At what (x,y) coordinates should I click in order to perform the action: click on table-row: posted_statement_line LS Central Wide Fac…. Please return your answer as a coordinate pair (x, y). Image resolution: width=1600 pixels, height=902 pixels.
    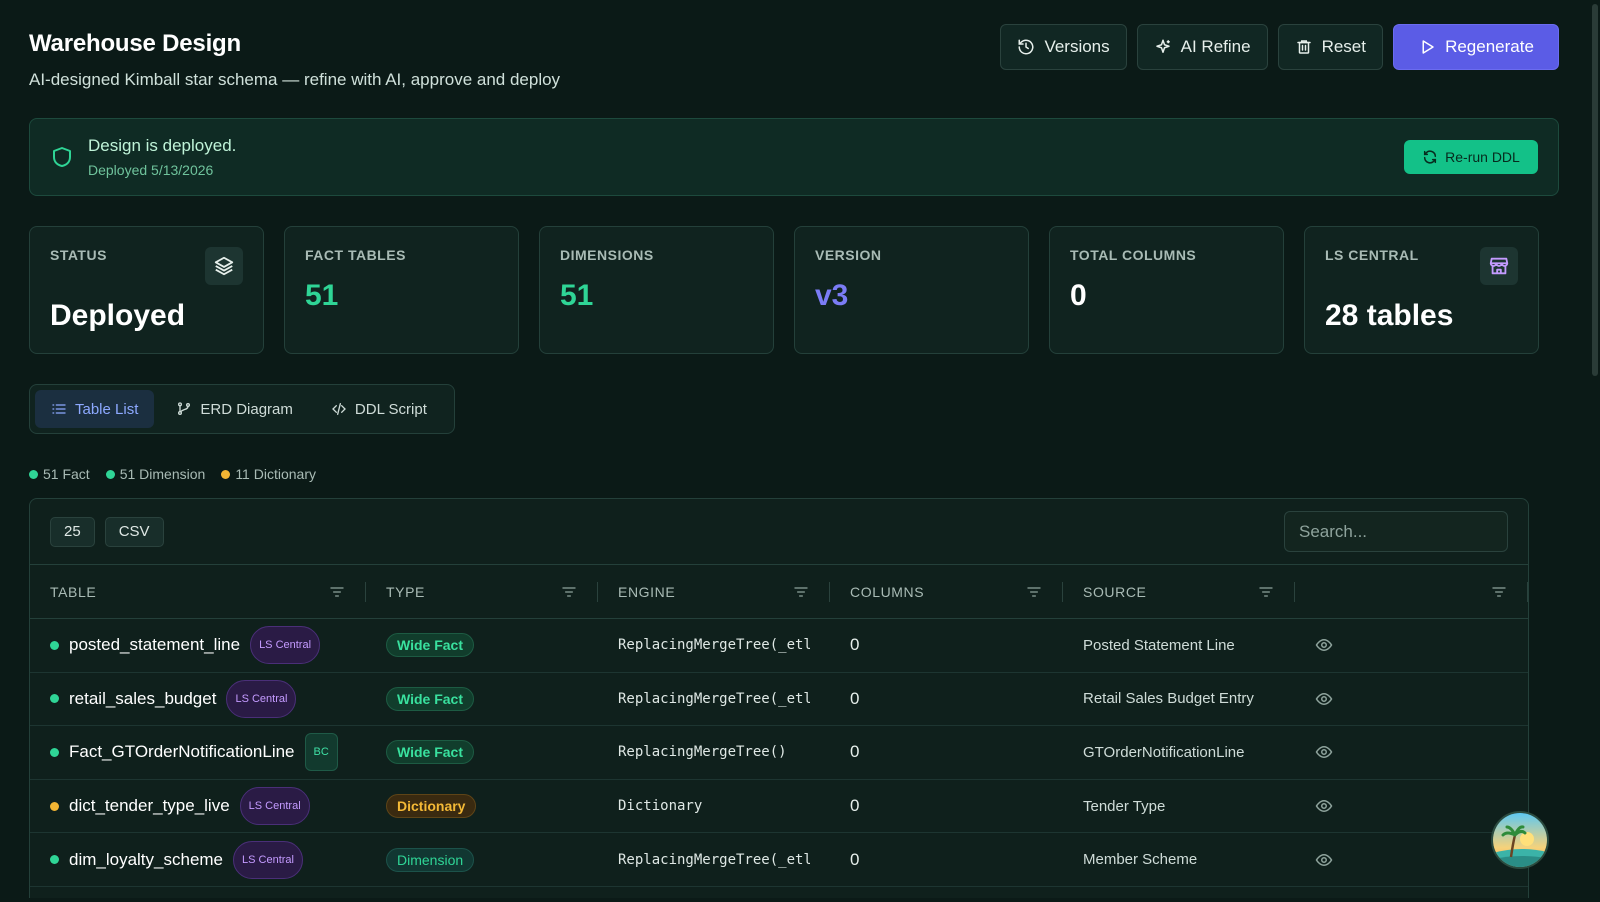
    Looking at the image, I should click on (779, 646).